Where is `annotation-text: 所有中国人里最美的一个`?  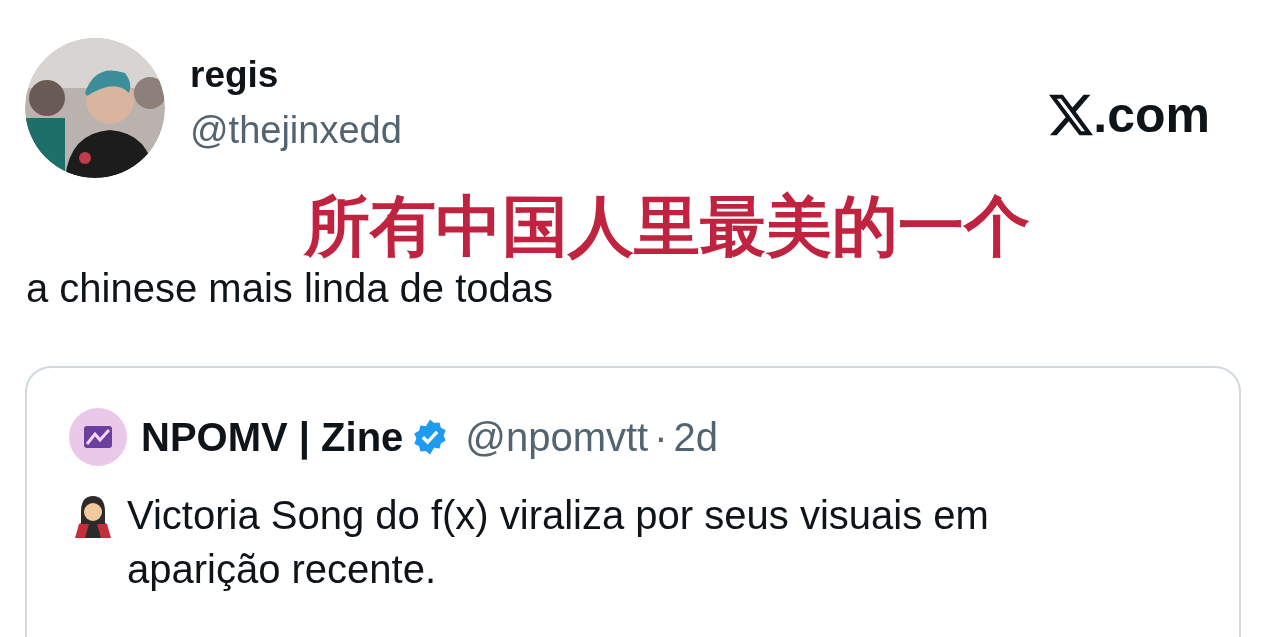 annotation-text: 所有中国人里最美的一个 is located at coordinates (667, 226).